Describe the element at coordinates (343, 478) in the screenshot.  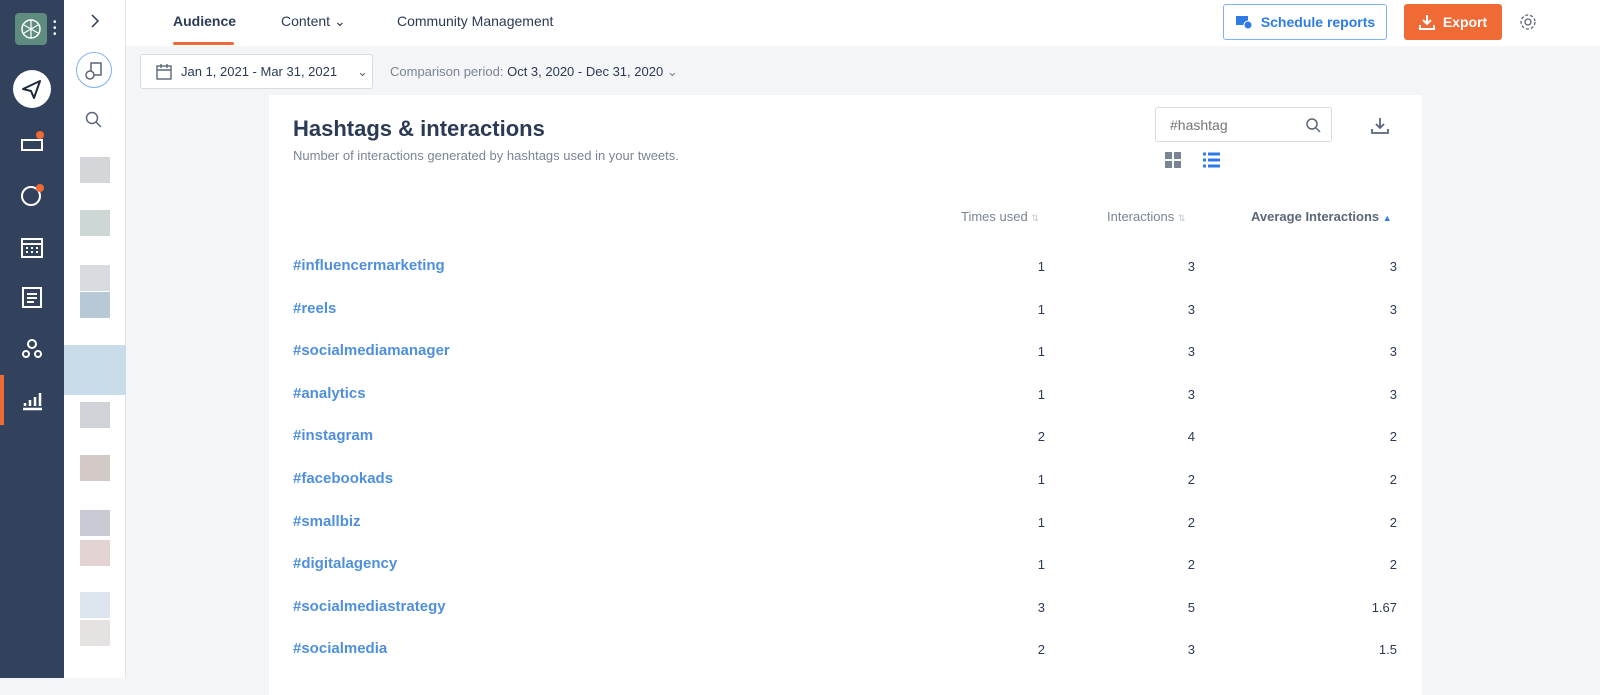
I see `hashtag-link: #facebookads` at that location.